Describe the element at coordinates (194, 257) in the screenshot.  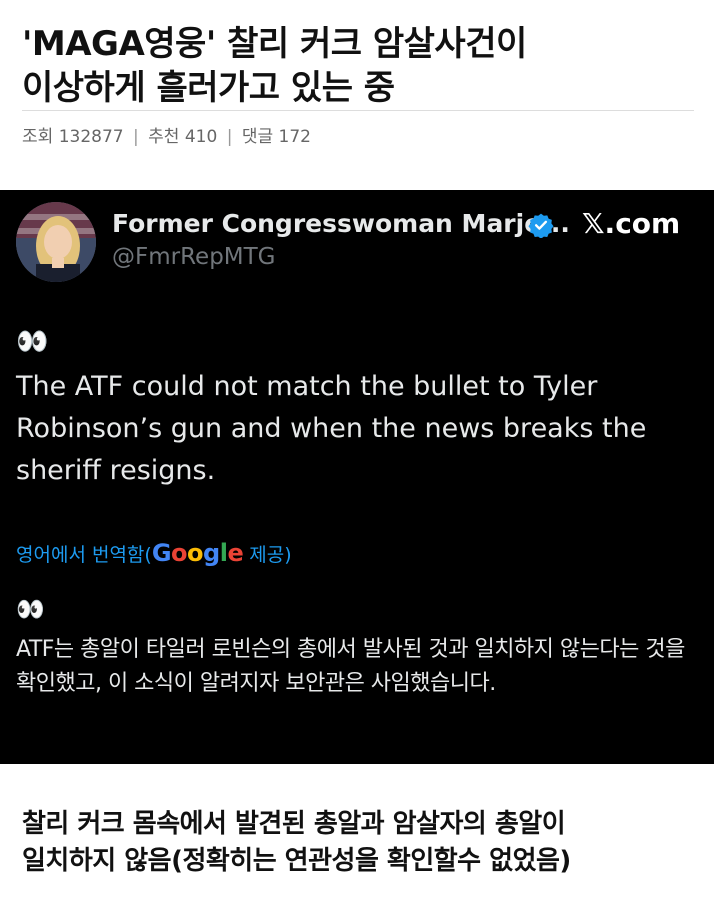
I see `tweet-author-handle: @FmrRepMTG` at that location.